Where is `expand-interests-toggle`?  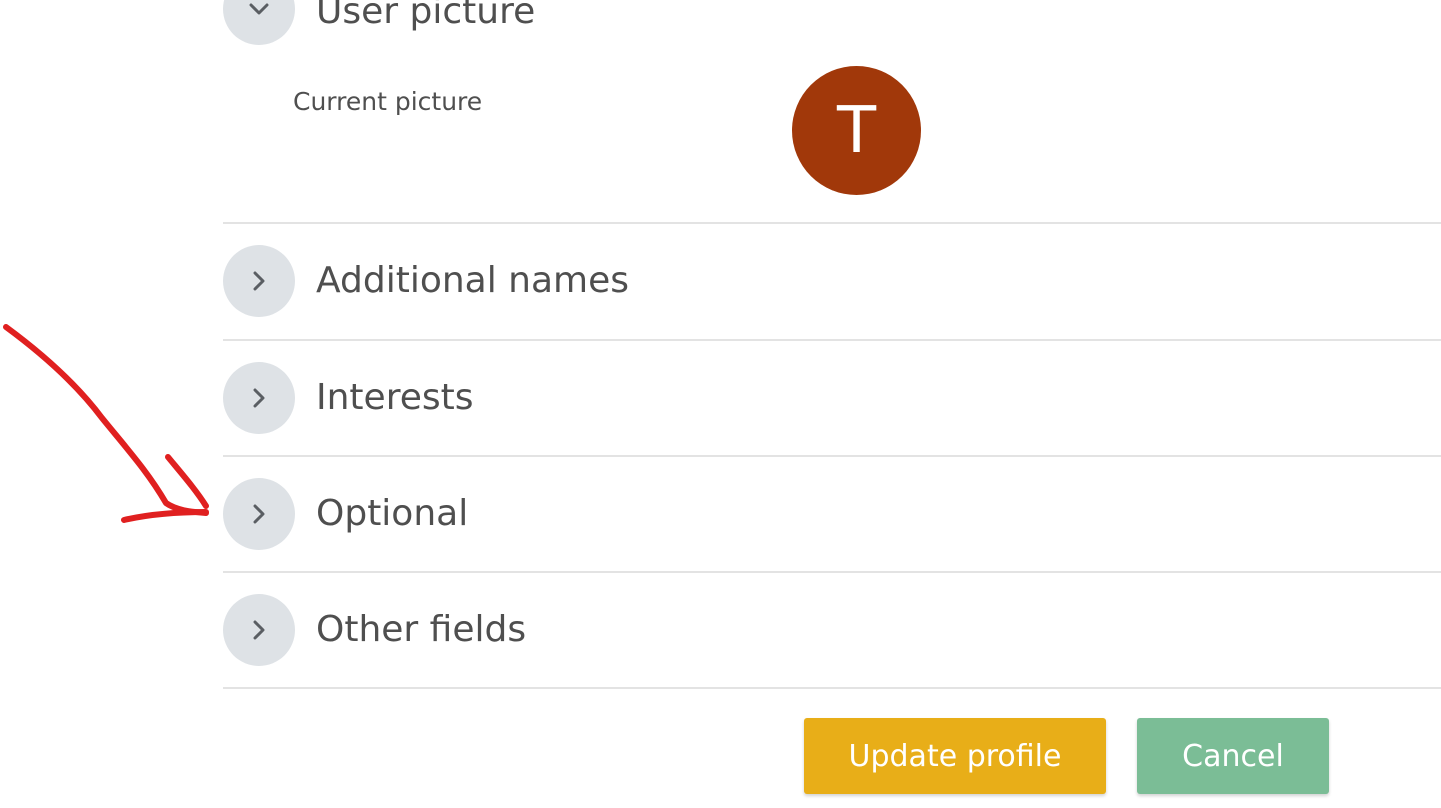
expand-interests-toggle is located at coordinates (259, 398).